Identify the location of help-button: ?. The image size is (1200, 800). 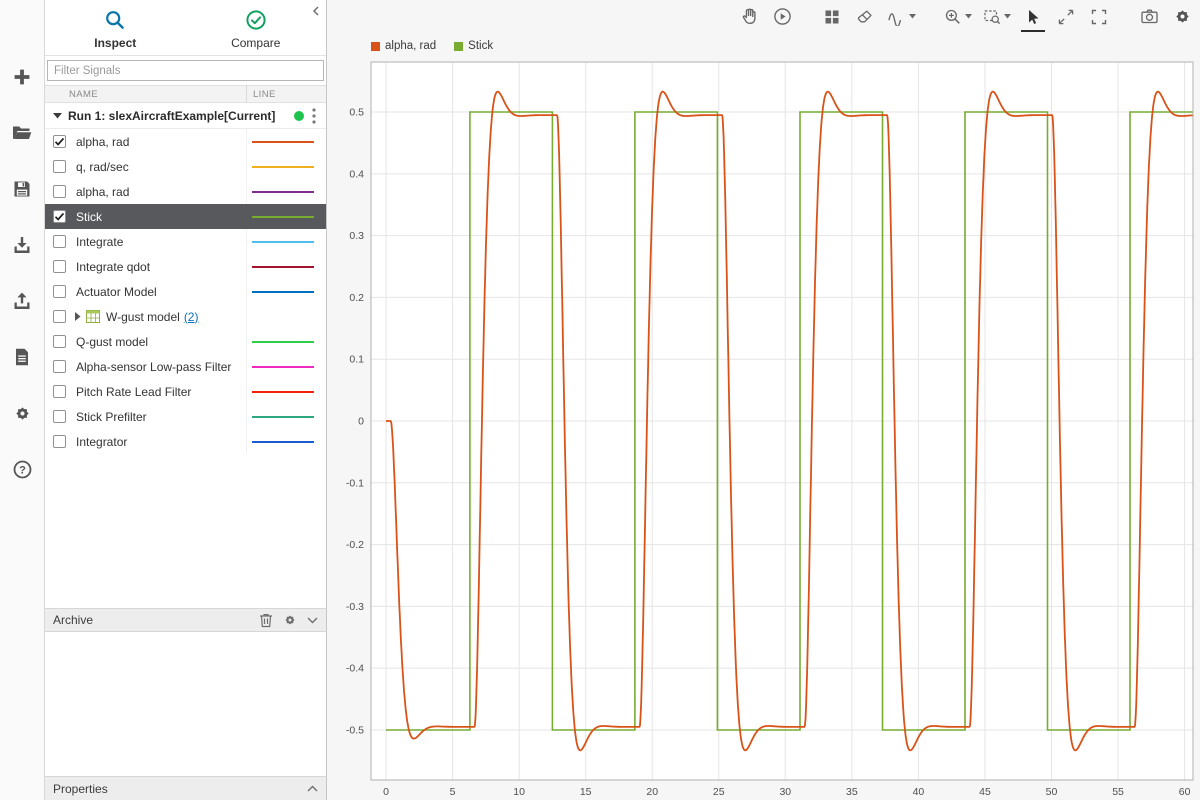
(22, 469).